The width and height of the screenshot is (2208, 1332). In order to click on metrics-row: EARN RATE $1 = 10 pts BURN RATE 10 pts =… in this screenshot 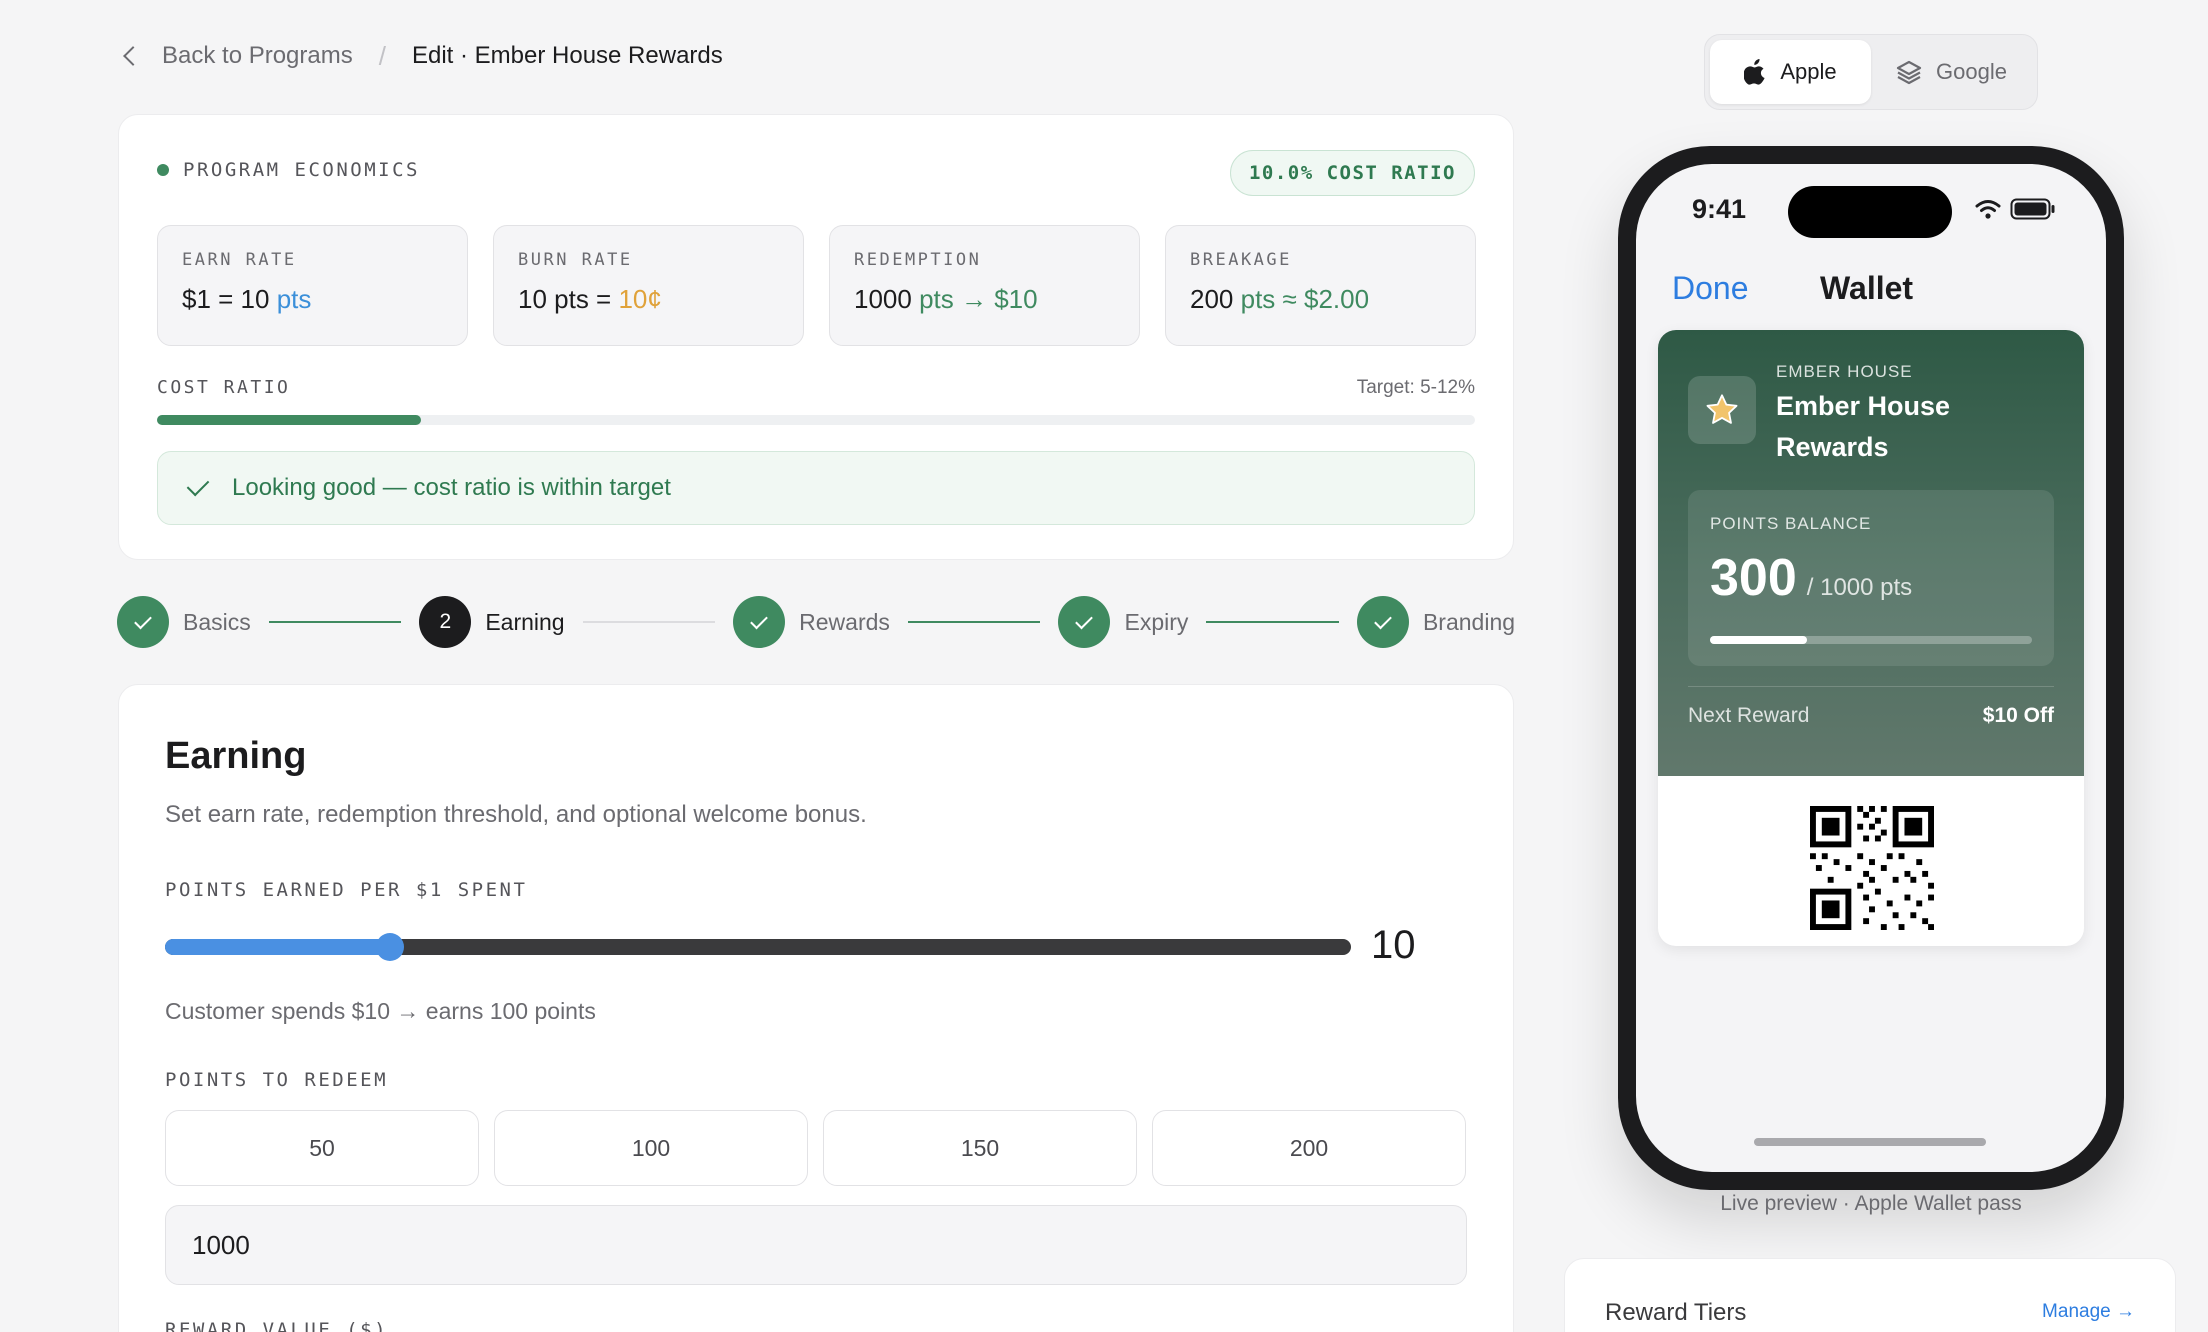, I will do `click(816, 285)`.